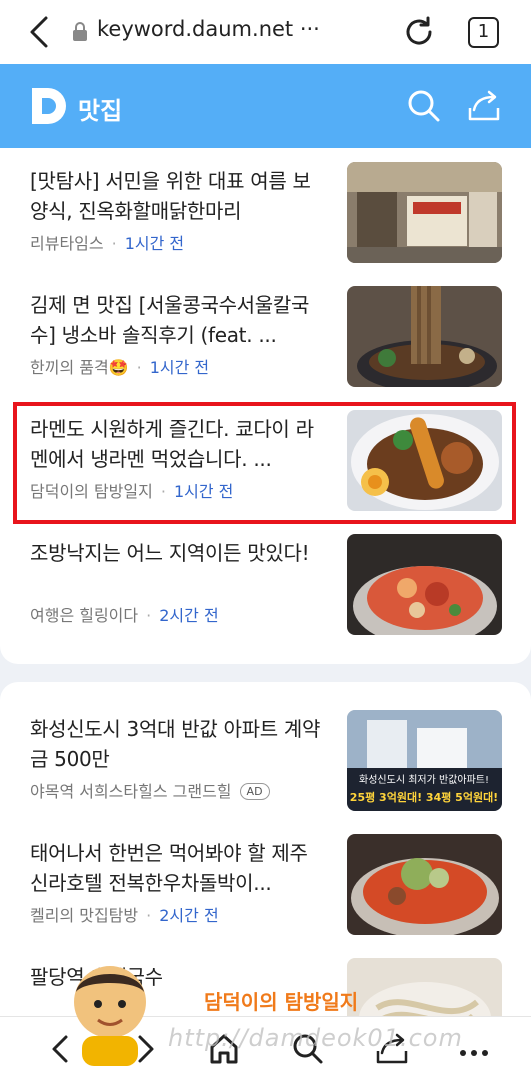 The height and width of the screenshot is (1080, 531). I want to click on item-source: 한끼의 품격🤩, so click(79, 367).